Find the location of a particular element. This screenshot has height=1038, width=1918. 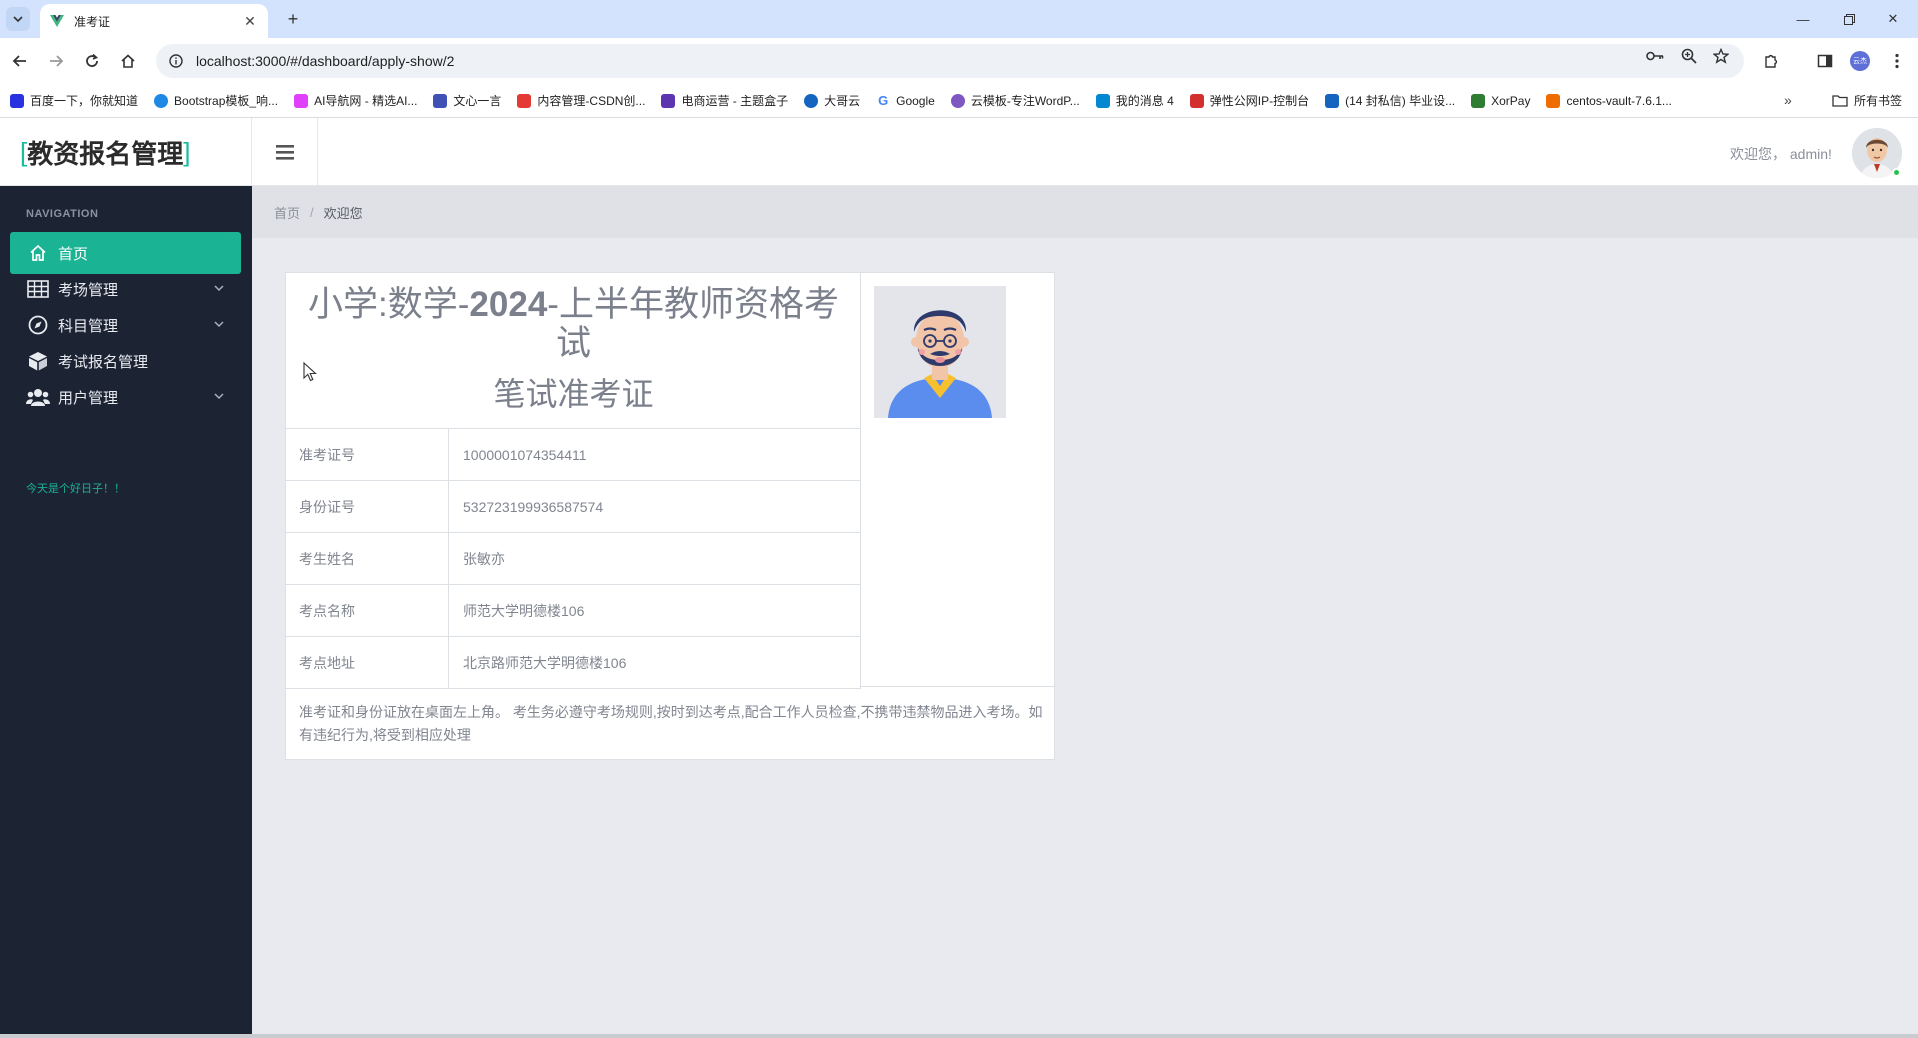

breadcrumb: 首页 / 欢迎您 is located at coordinates (1085, 212).